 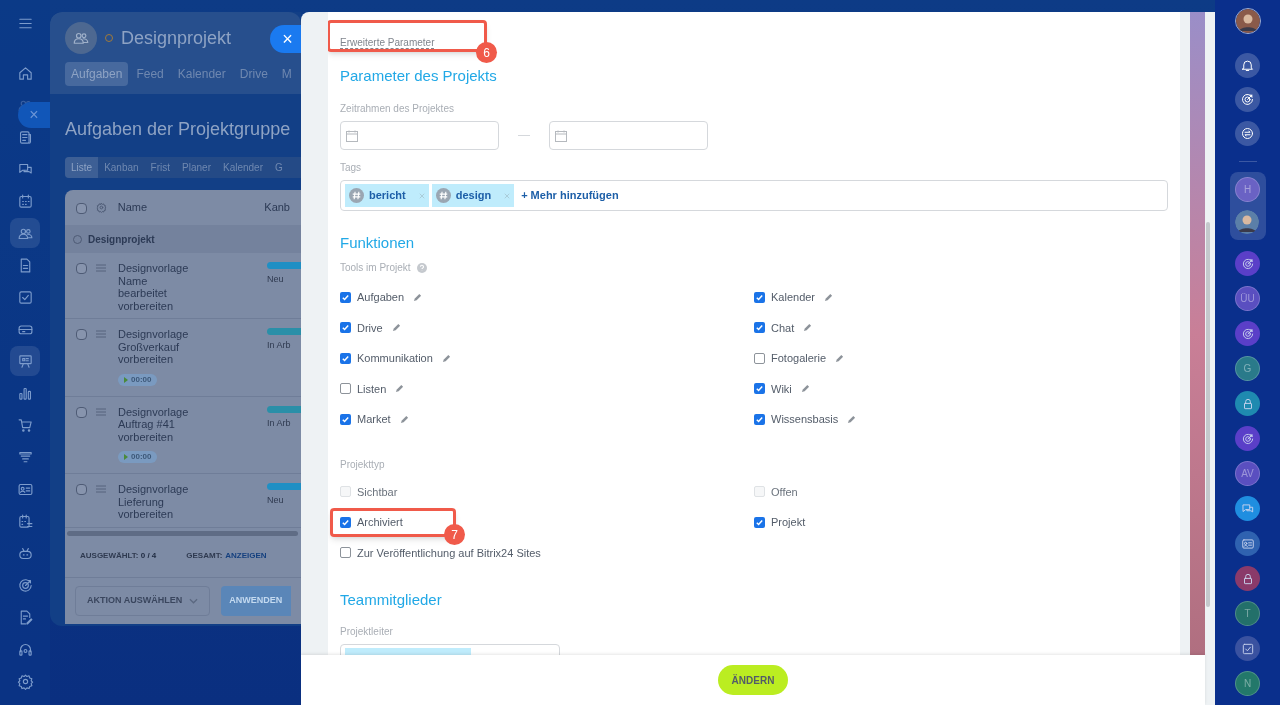 What do you see at coordinates (372, 388) in the screenshot?
I see `checkbox-label: Listen` at bounding box center [372, 388].